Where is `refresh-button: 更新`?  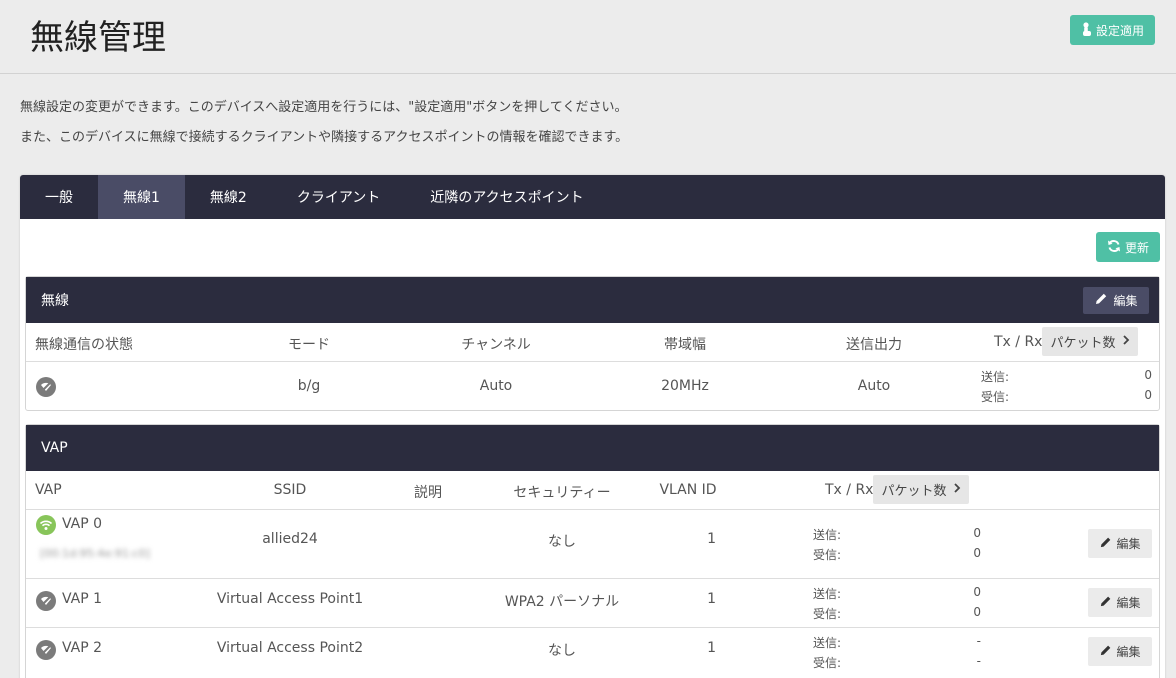 refresh-button: 更新 is located at coordinates (1128, 247).